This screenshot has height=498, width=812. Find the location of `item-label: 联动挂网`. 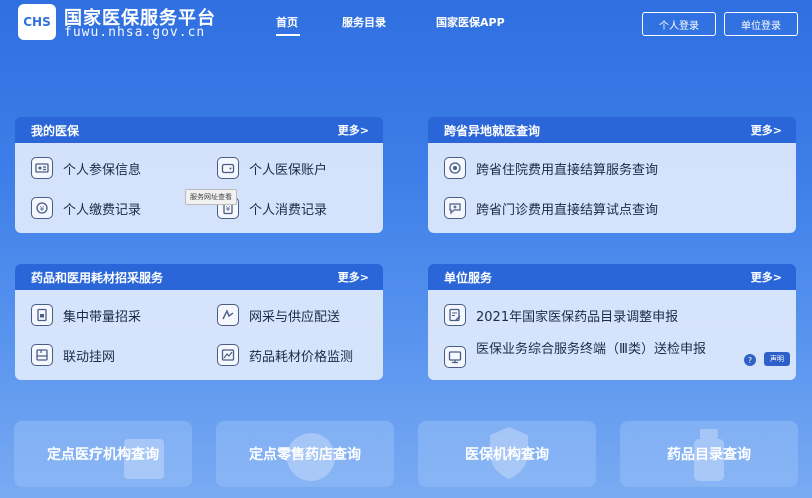

item-label: 联动挂网 is located at coordinates (89, 357).